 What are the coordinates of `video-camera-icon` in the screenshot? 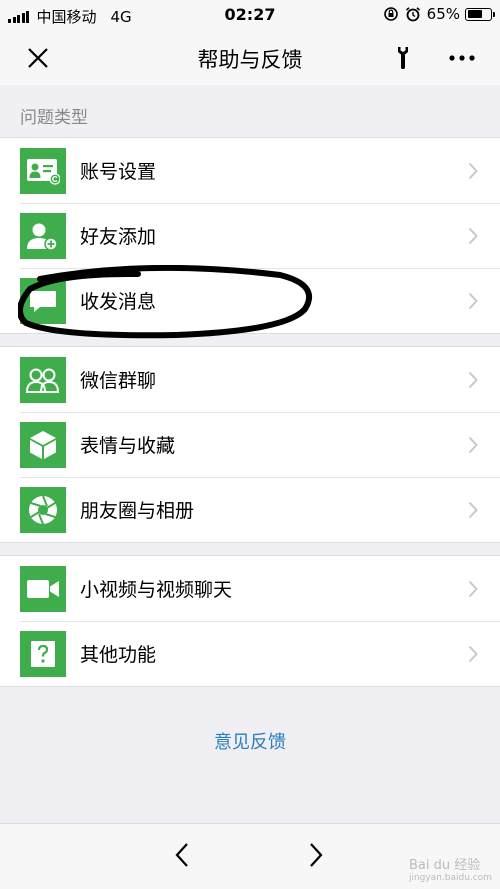 It's located at (43, 588).